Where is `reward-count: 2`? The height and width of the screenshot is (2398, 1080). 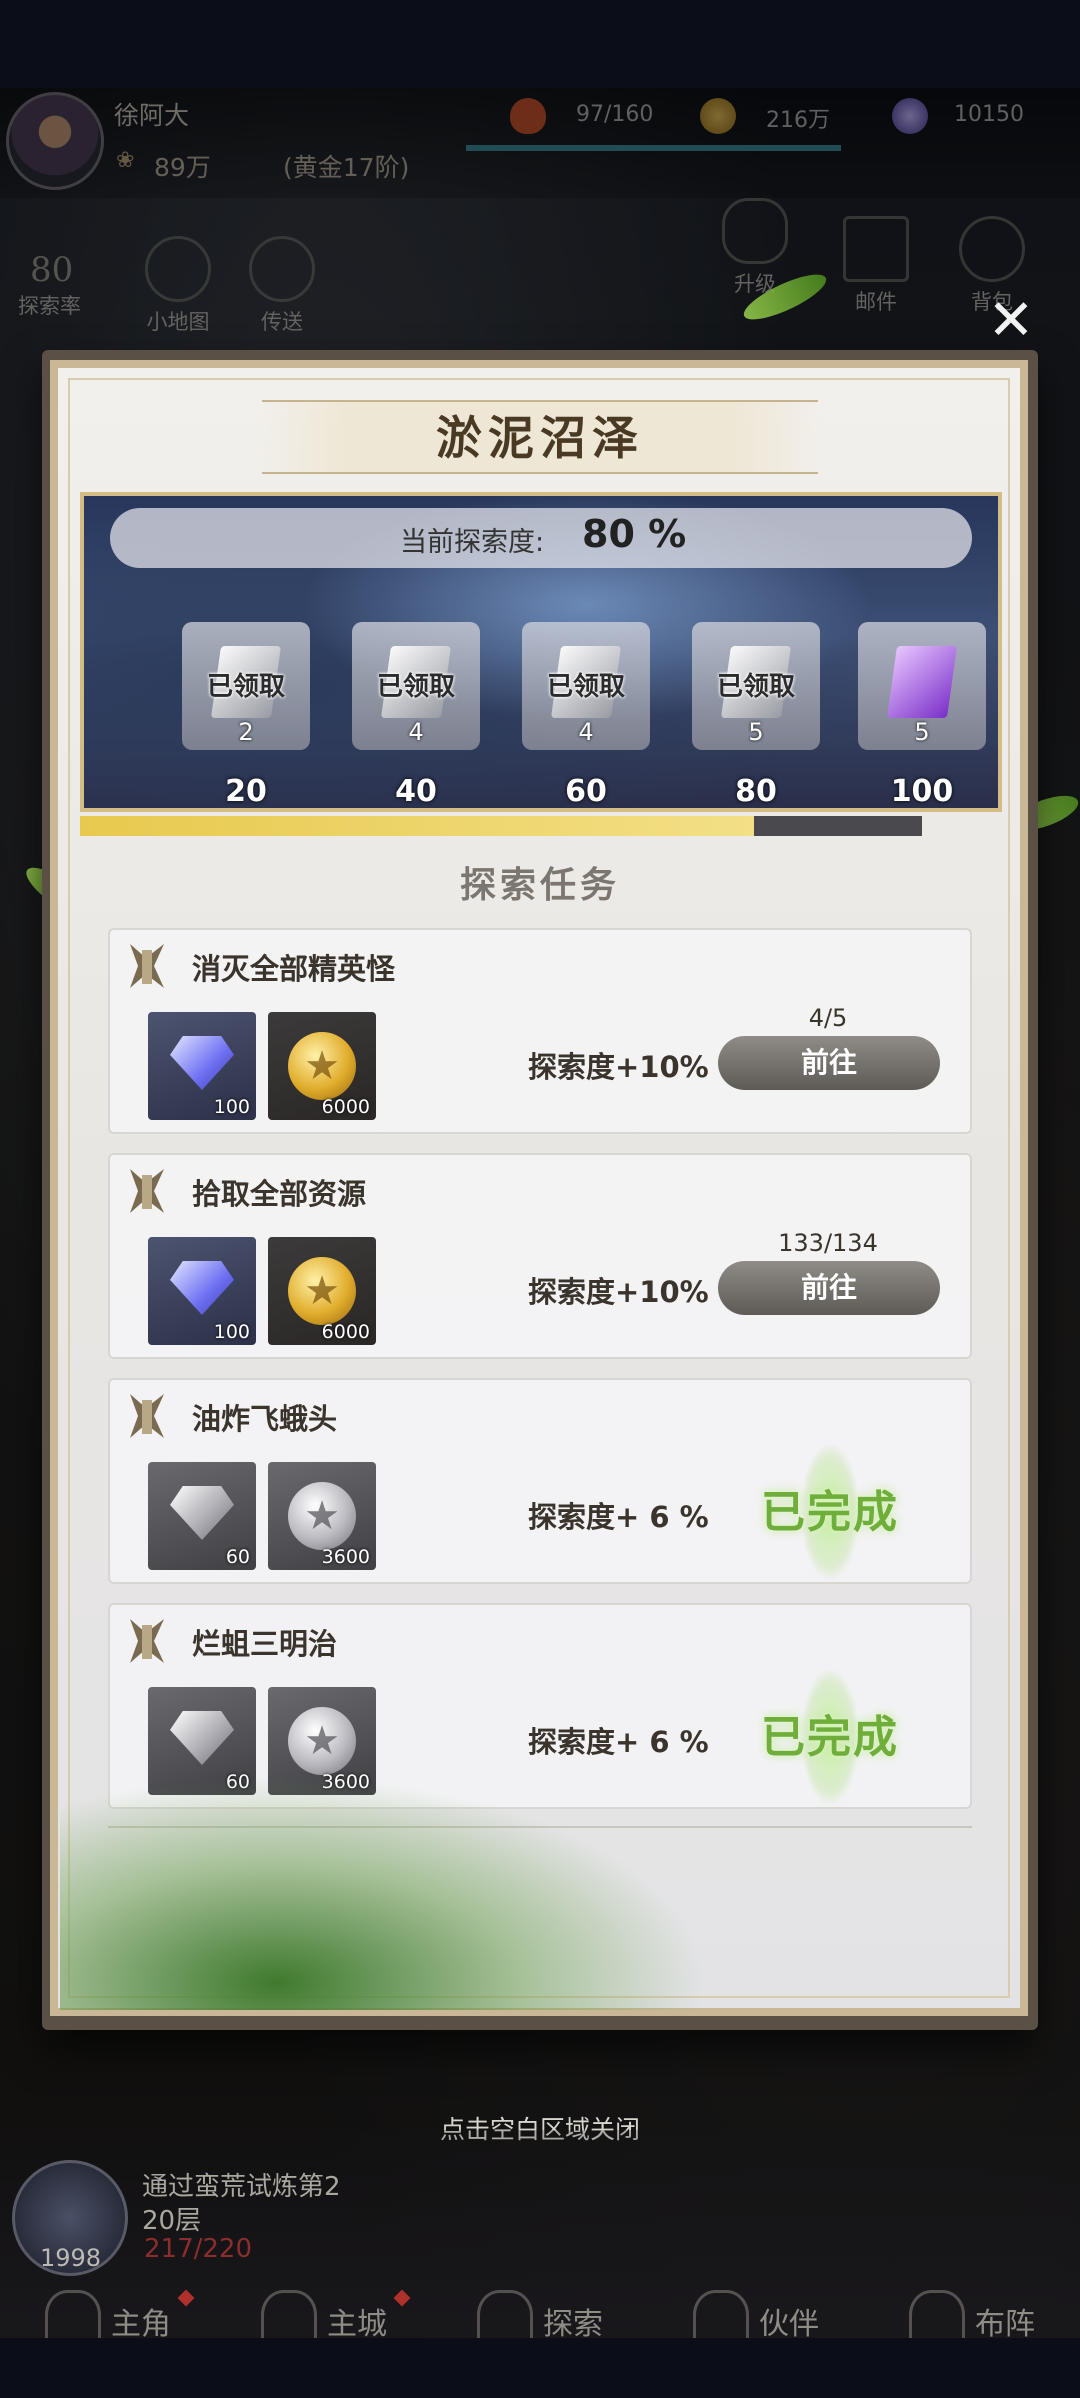 reward-count: 2 is located at coordinates (246, 732).